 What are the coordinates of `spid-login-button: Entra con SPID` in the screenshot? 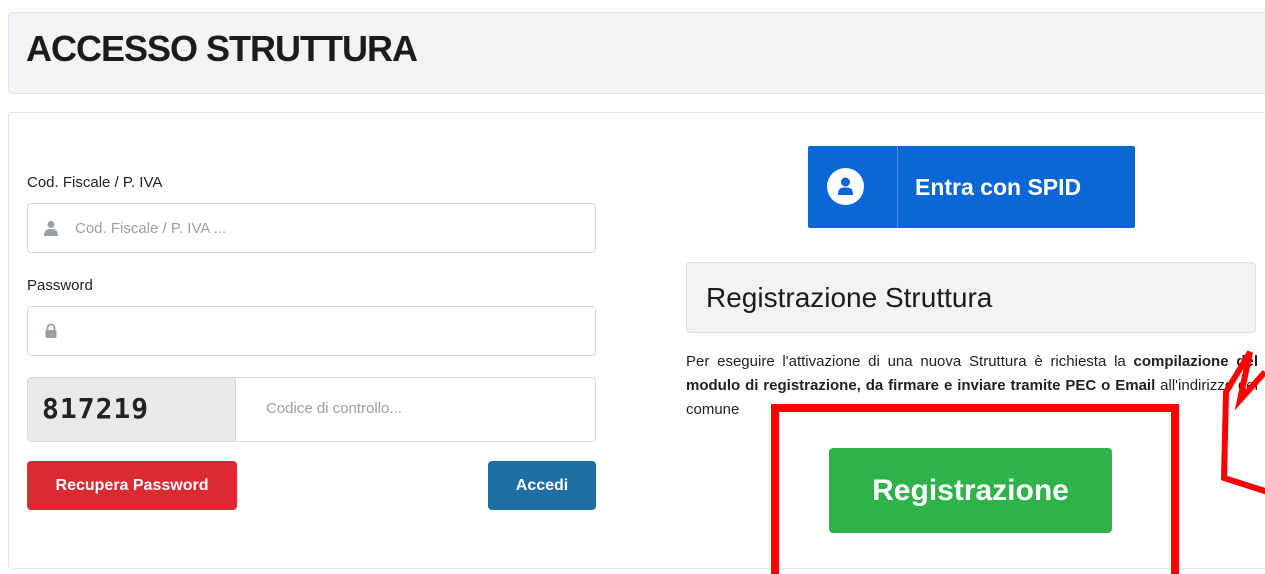 It's located at (971, 187).